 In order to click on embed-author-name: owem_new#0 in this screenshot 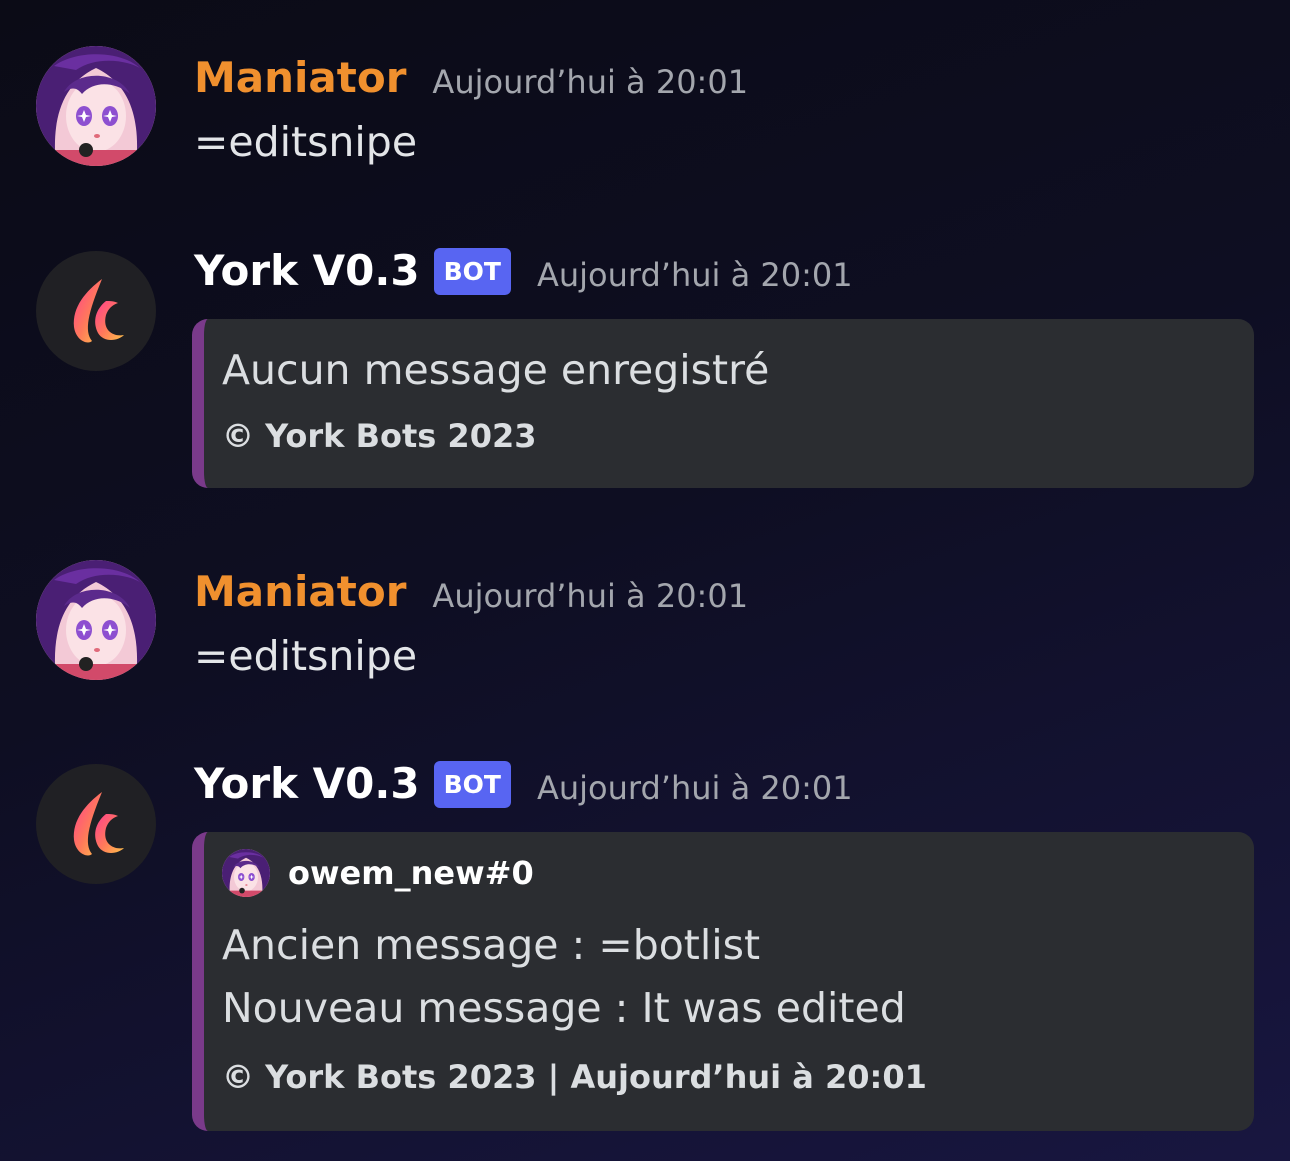, I will do `click(411, 873)`.